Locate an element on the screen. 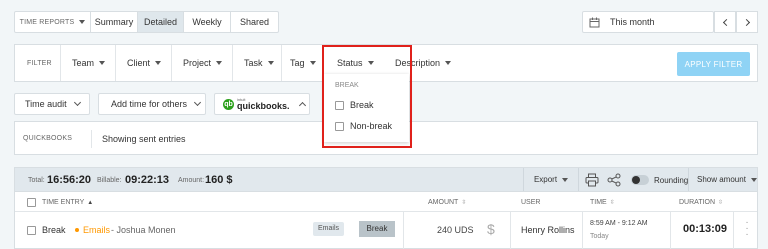 The image size is (768, 249). header-duration-label: DURATION is located at coordinates (697, 202).